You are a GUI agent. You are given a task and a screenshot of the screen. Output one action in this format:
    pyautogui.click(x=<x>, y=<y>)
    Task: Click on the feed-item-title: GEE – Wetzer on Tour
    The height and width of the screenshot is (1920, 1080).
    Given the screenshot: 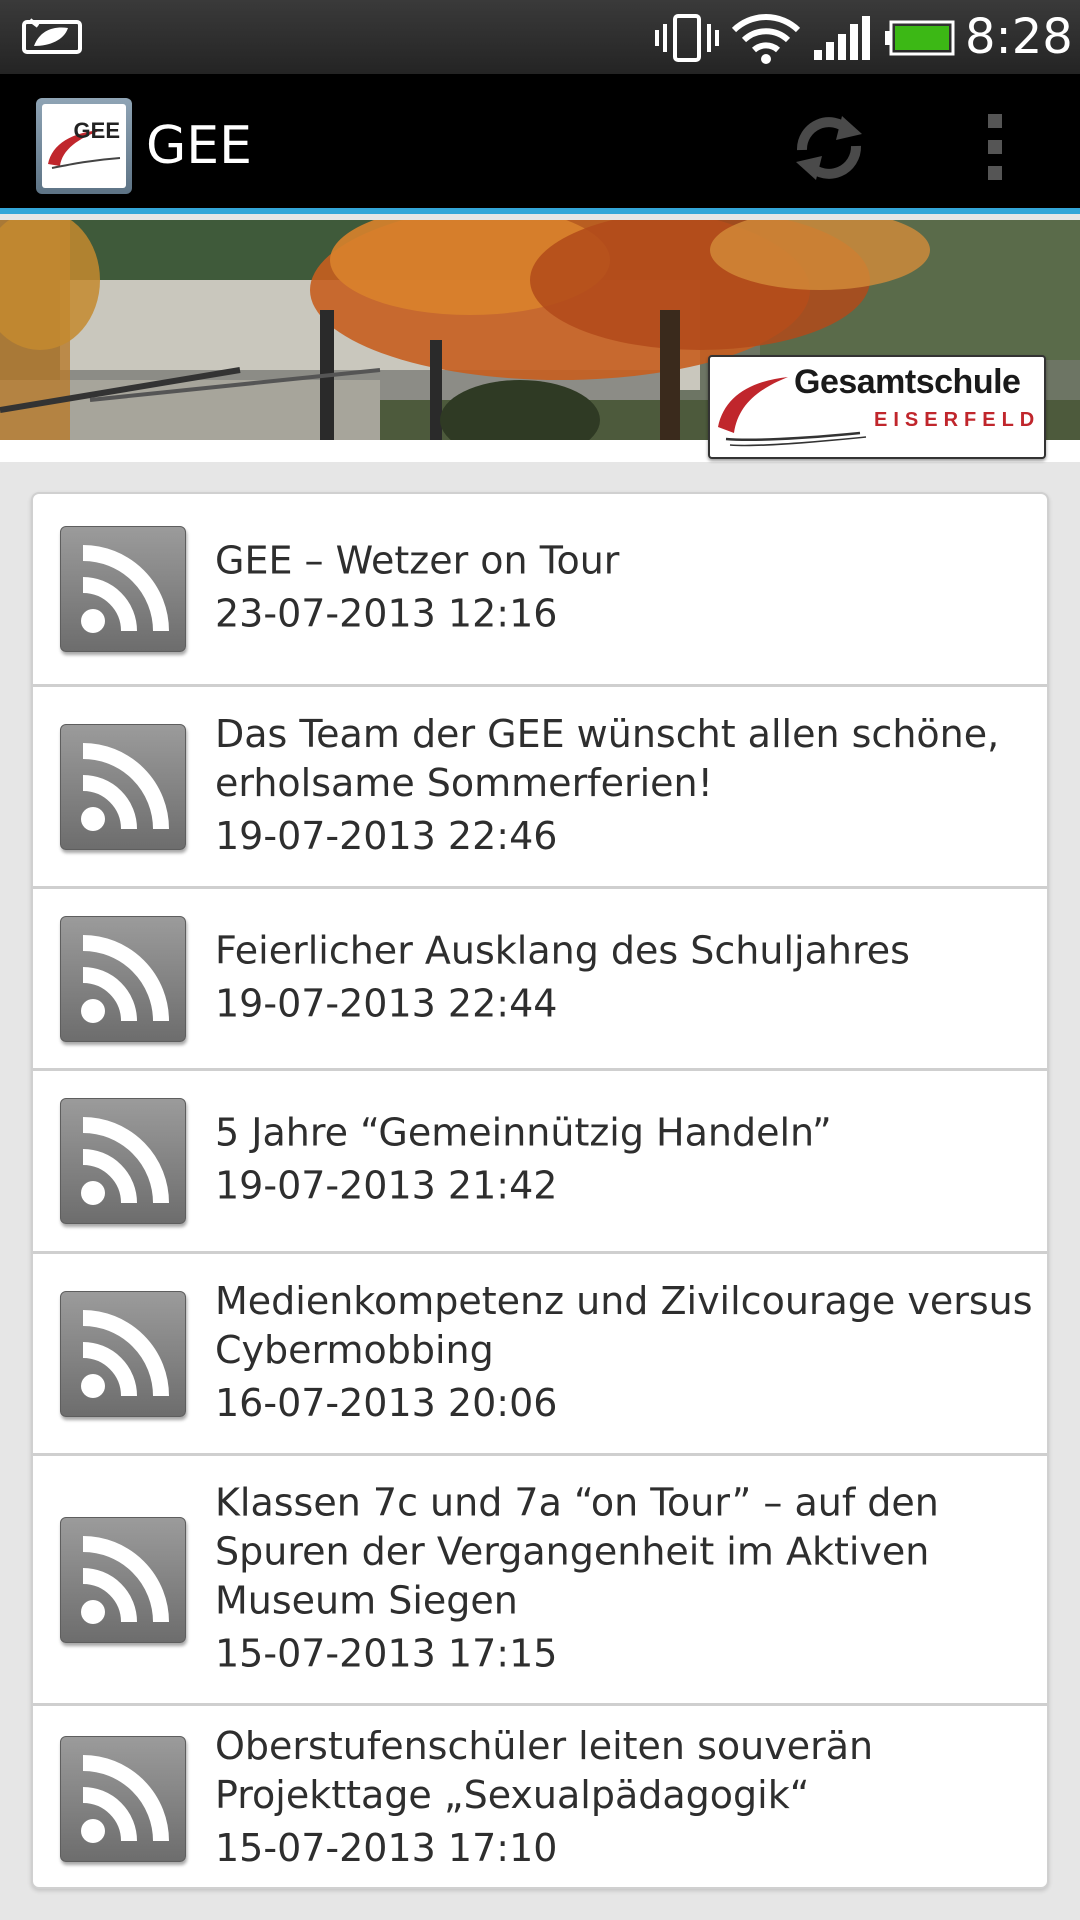 What is the action you would take?
    pyautogui.click(x=417, y=560)
    